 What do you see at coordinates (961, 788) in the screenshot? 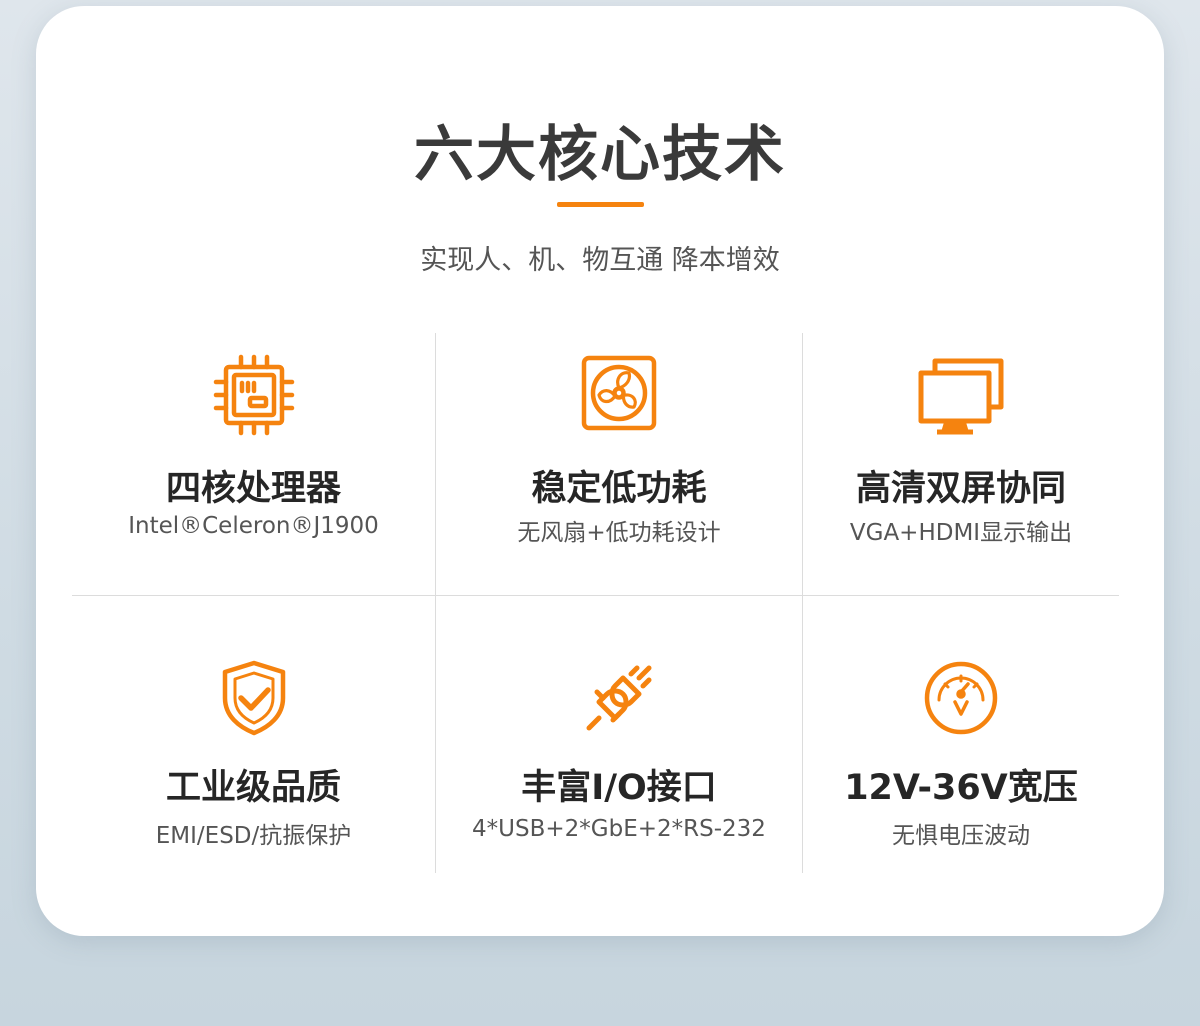
I see `feature-title: 12V-36V宽压` at bounding box center [961, 788].